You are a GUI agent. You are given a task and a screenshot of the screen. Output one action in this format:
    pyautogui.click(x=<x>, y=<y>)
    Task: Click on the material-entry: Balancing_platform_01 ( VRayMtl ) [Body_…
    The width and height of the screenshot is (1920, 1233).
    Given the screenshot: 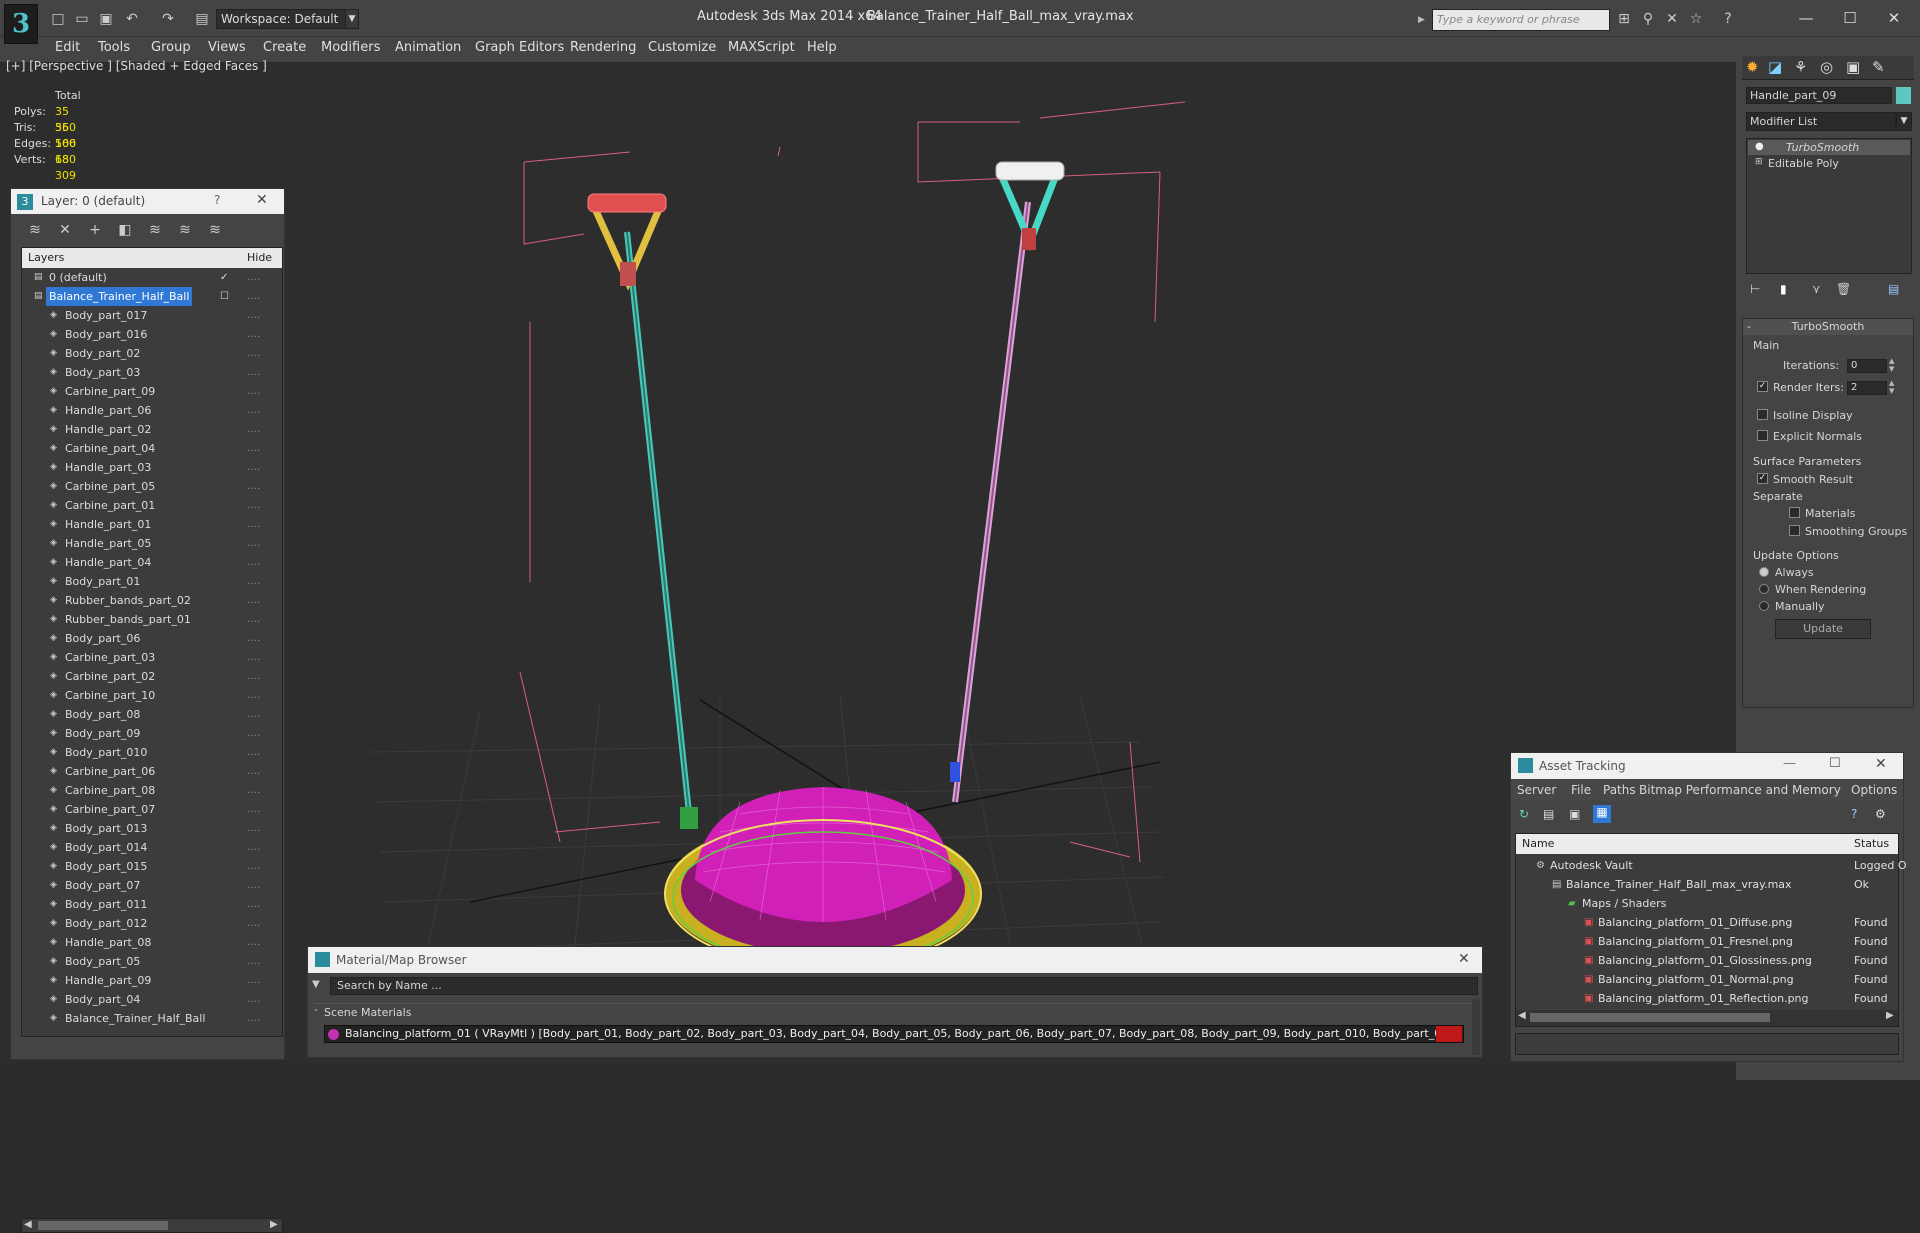 What is the action you would take?
    pyautogui.click(x=894, y=1034)
    